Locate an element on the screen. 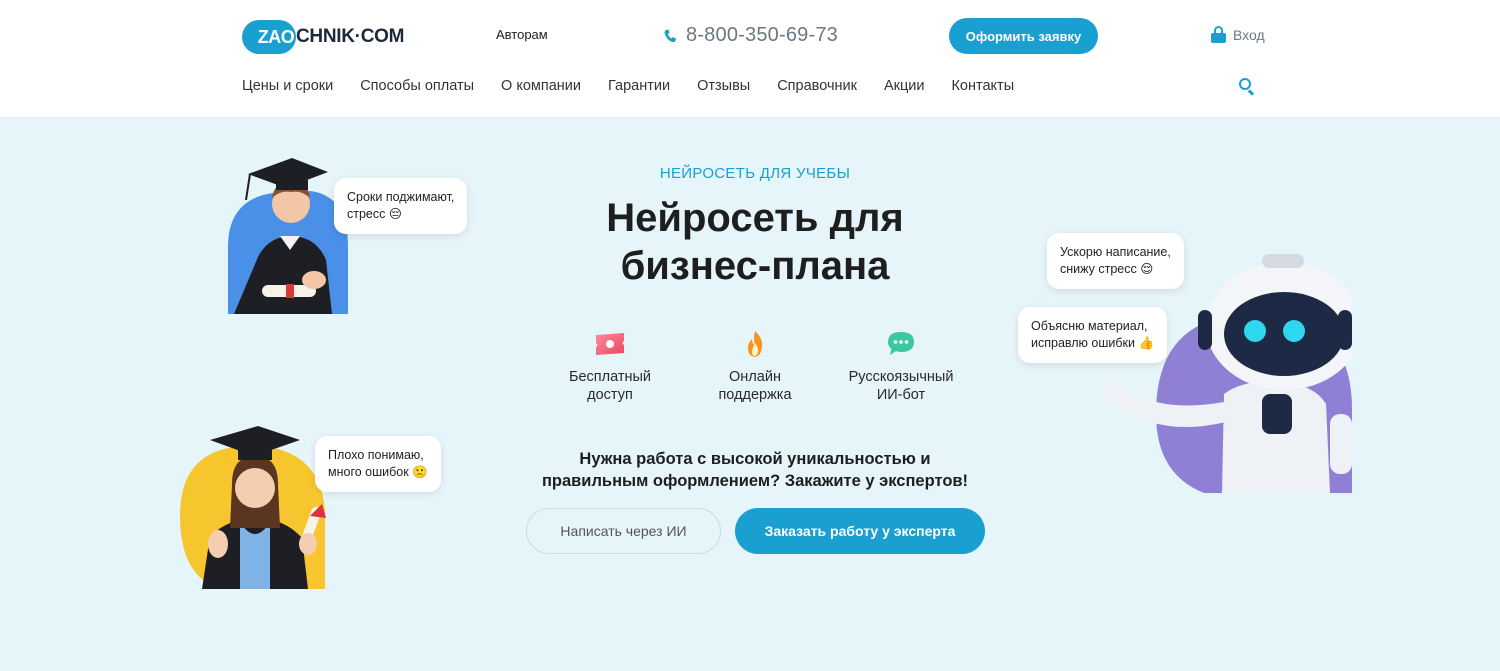  order-from-expert-button: Заказать работу у эксперта is located at coordinates (860, 531).